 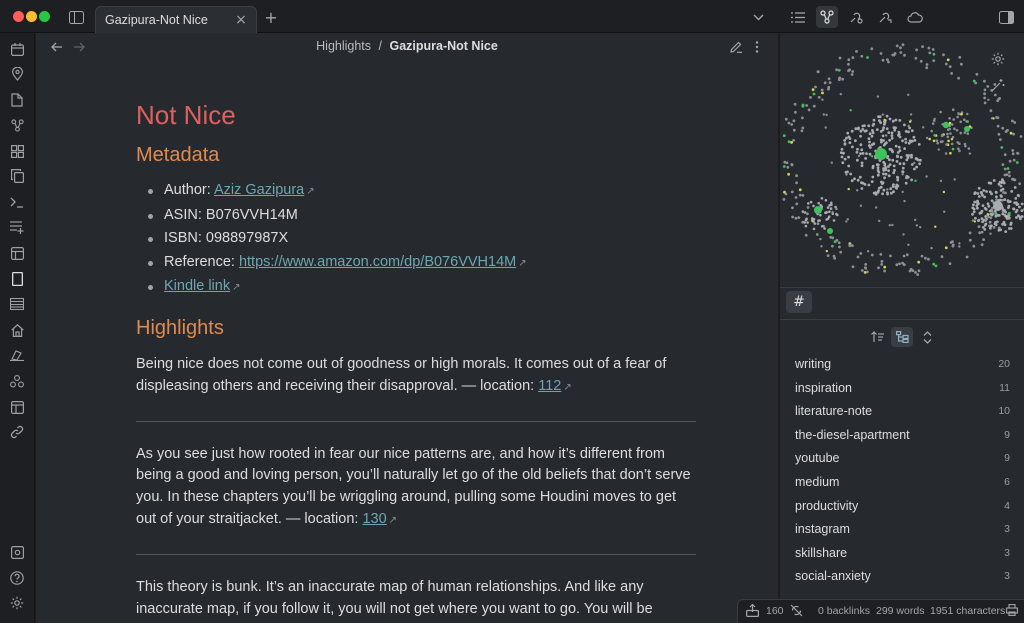 I want to click on vault-icon, so click(x=17, y=552).